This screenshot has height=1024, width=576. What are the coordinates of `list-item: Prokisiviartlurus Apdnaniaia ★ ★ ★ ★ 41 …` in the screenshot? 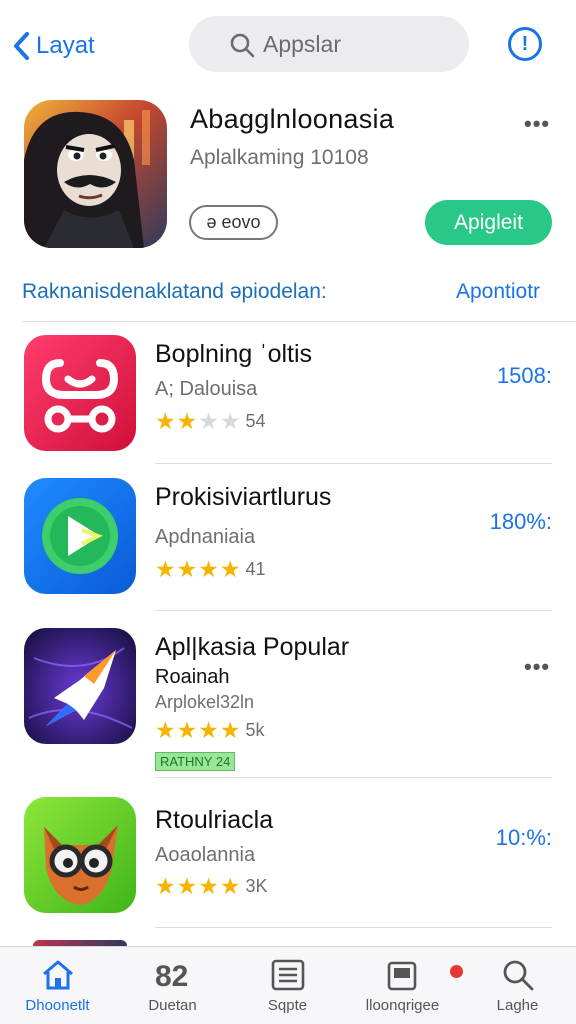 It's located at (288, 543).